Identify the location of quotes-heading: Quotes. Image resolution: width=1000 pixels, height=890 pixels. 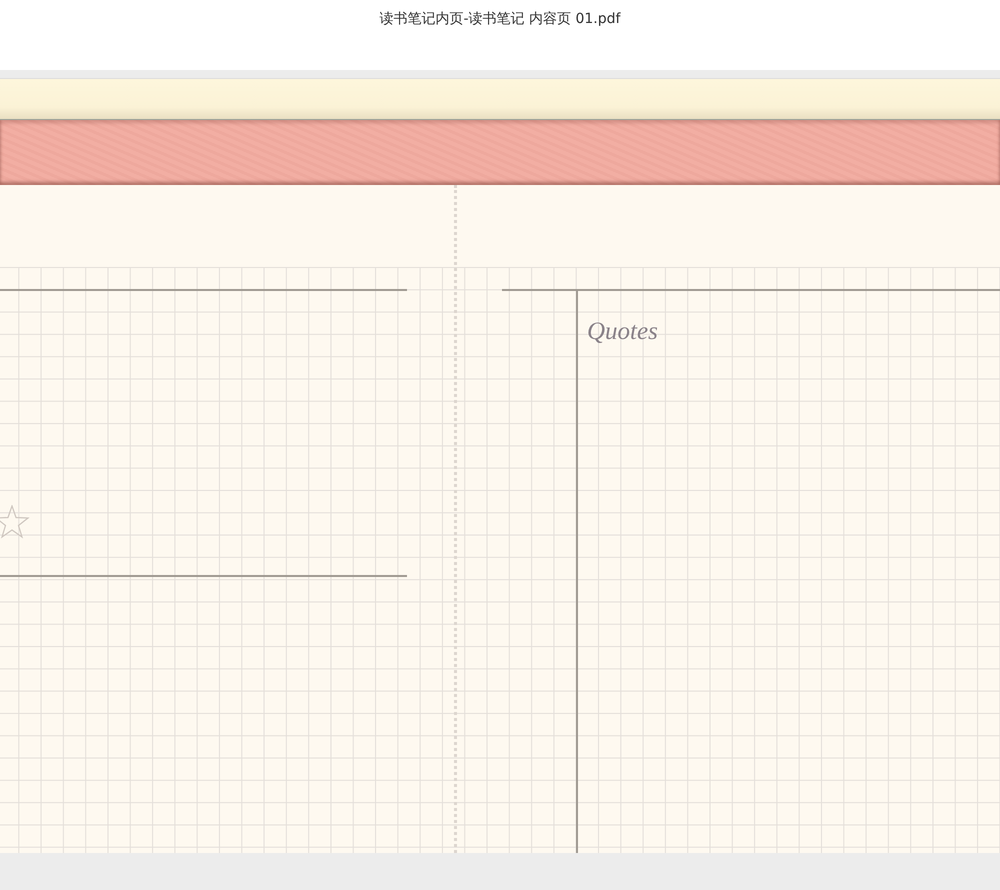
(622, 332).